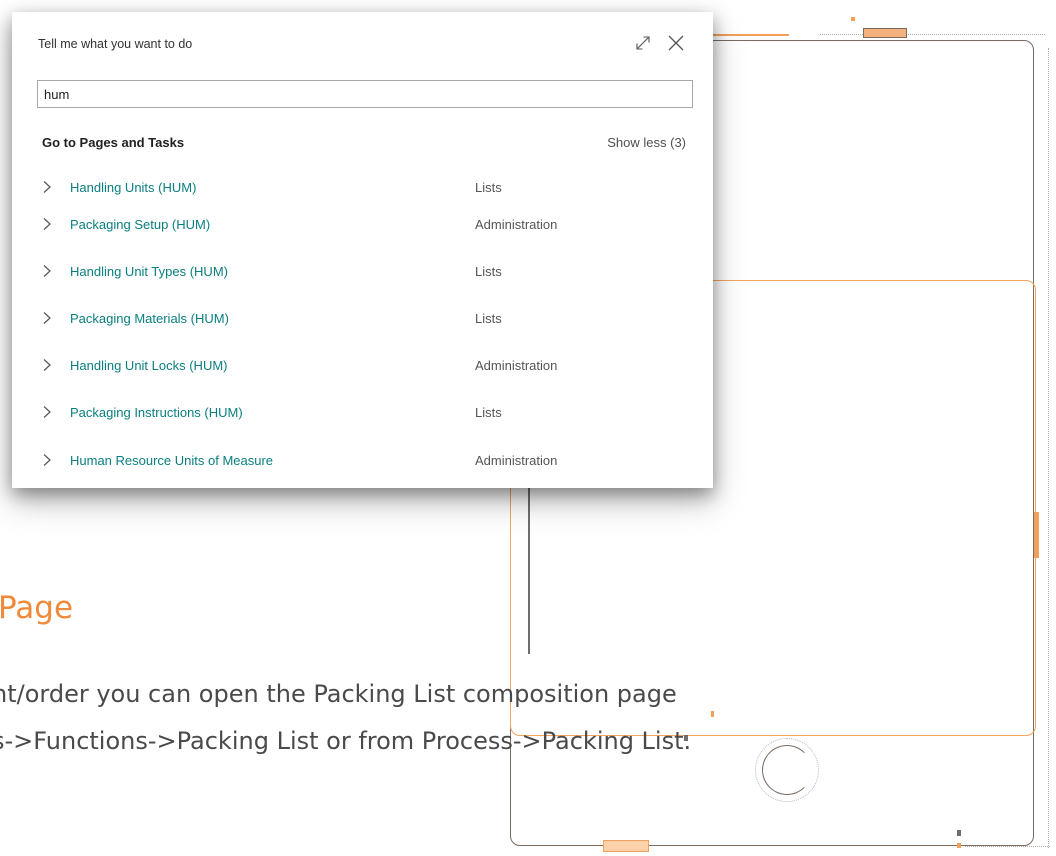  I want to click on result-name: Packaging Instructions (HUM), so click(270, 412).